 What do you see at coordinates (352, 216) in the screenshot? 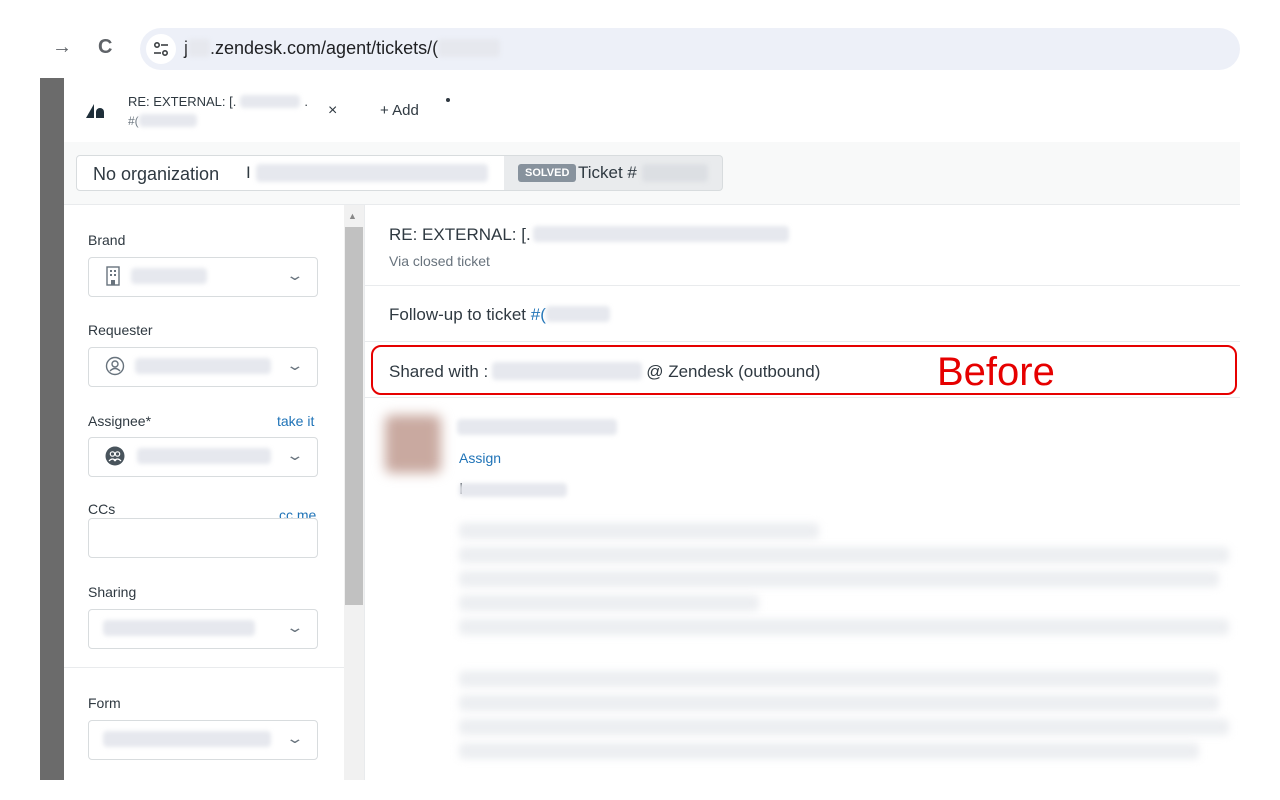
I see `scroll-up-icon: ▲` at bounding box center [352, 216].